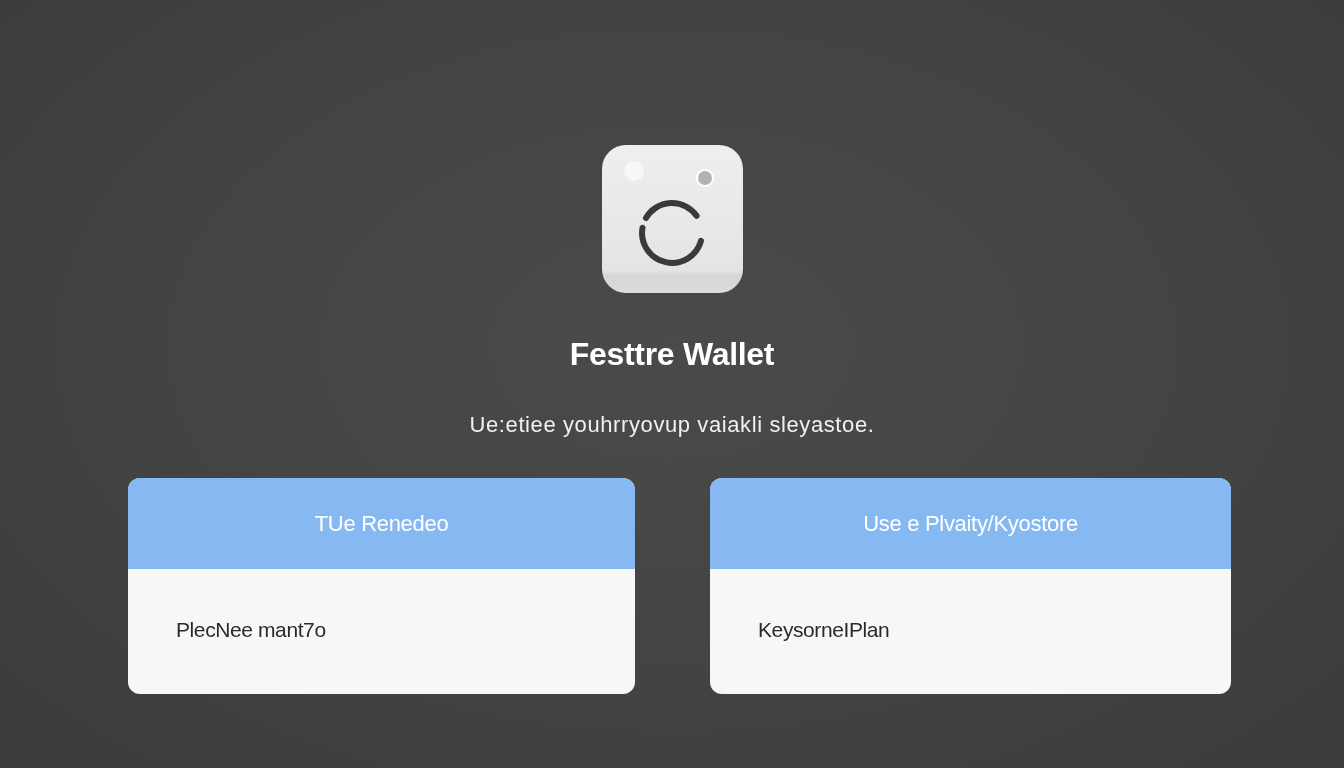 The image size is (1344, 768). I want to click on option-card: Use e Plvaity/Kyostore KeysorneIPlan, so click(970, 586).